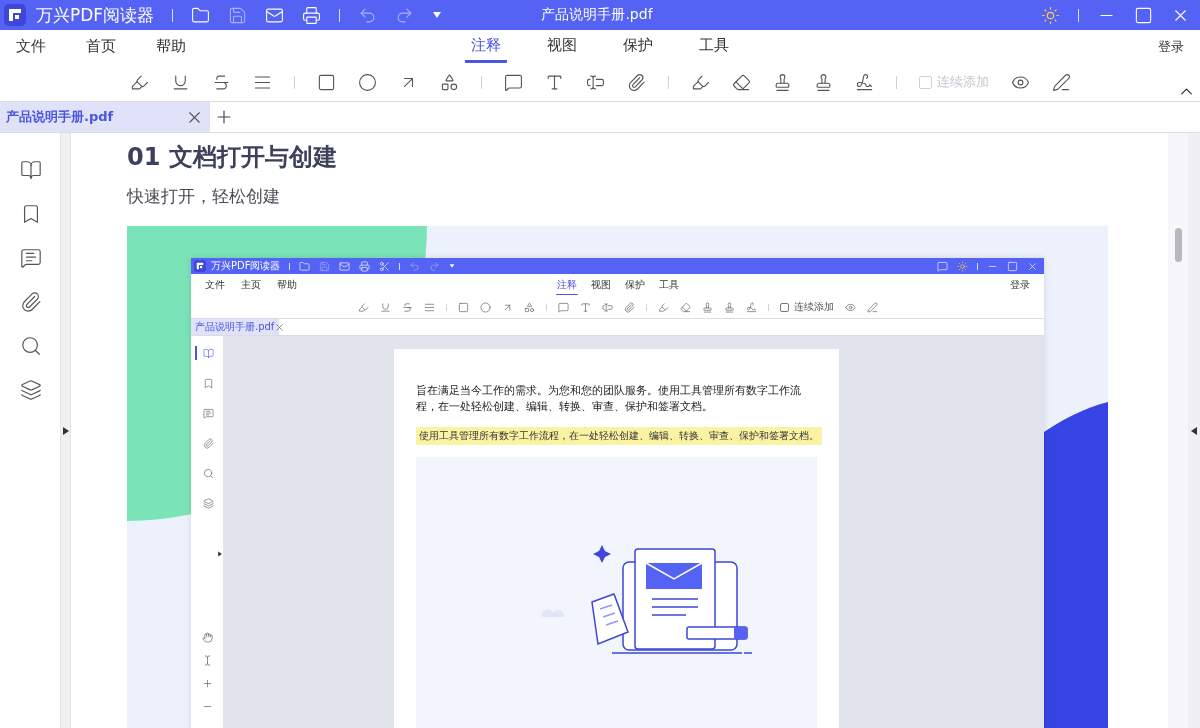 The height and width of the screenshot is (728, 1200). I want to click on section-heading: 01 文档打开与创建, so click(232, 157).